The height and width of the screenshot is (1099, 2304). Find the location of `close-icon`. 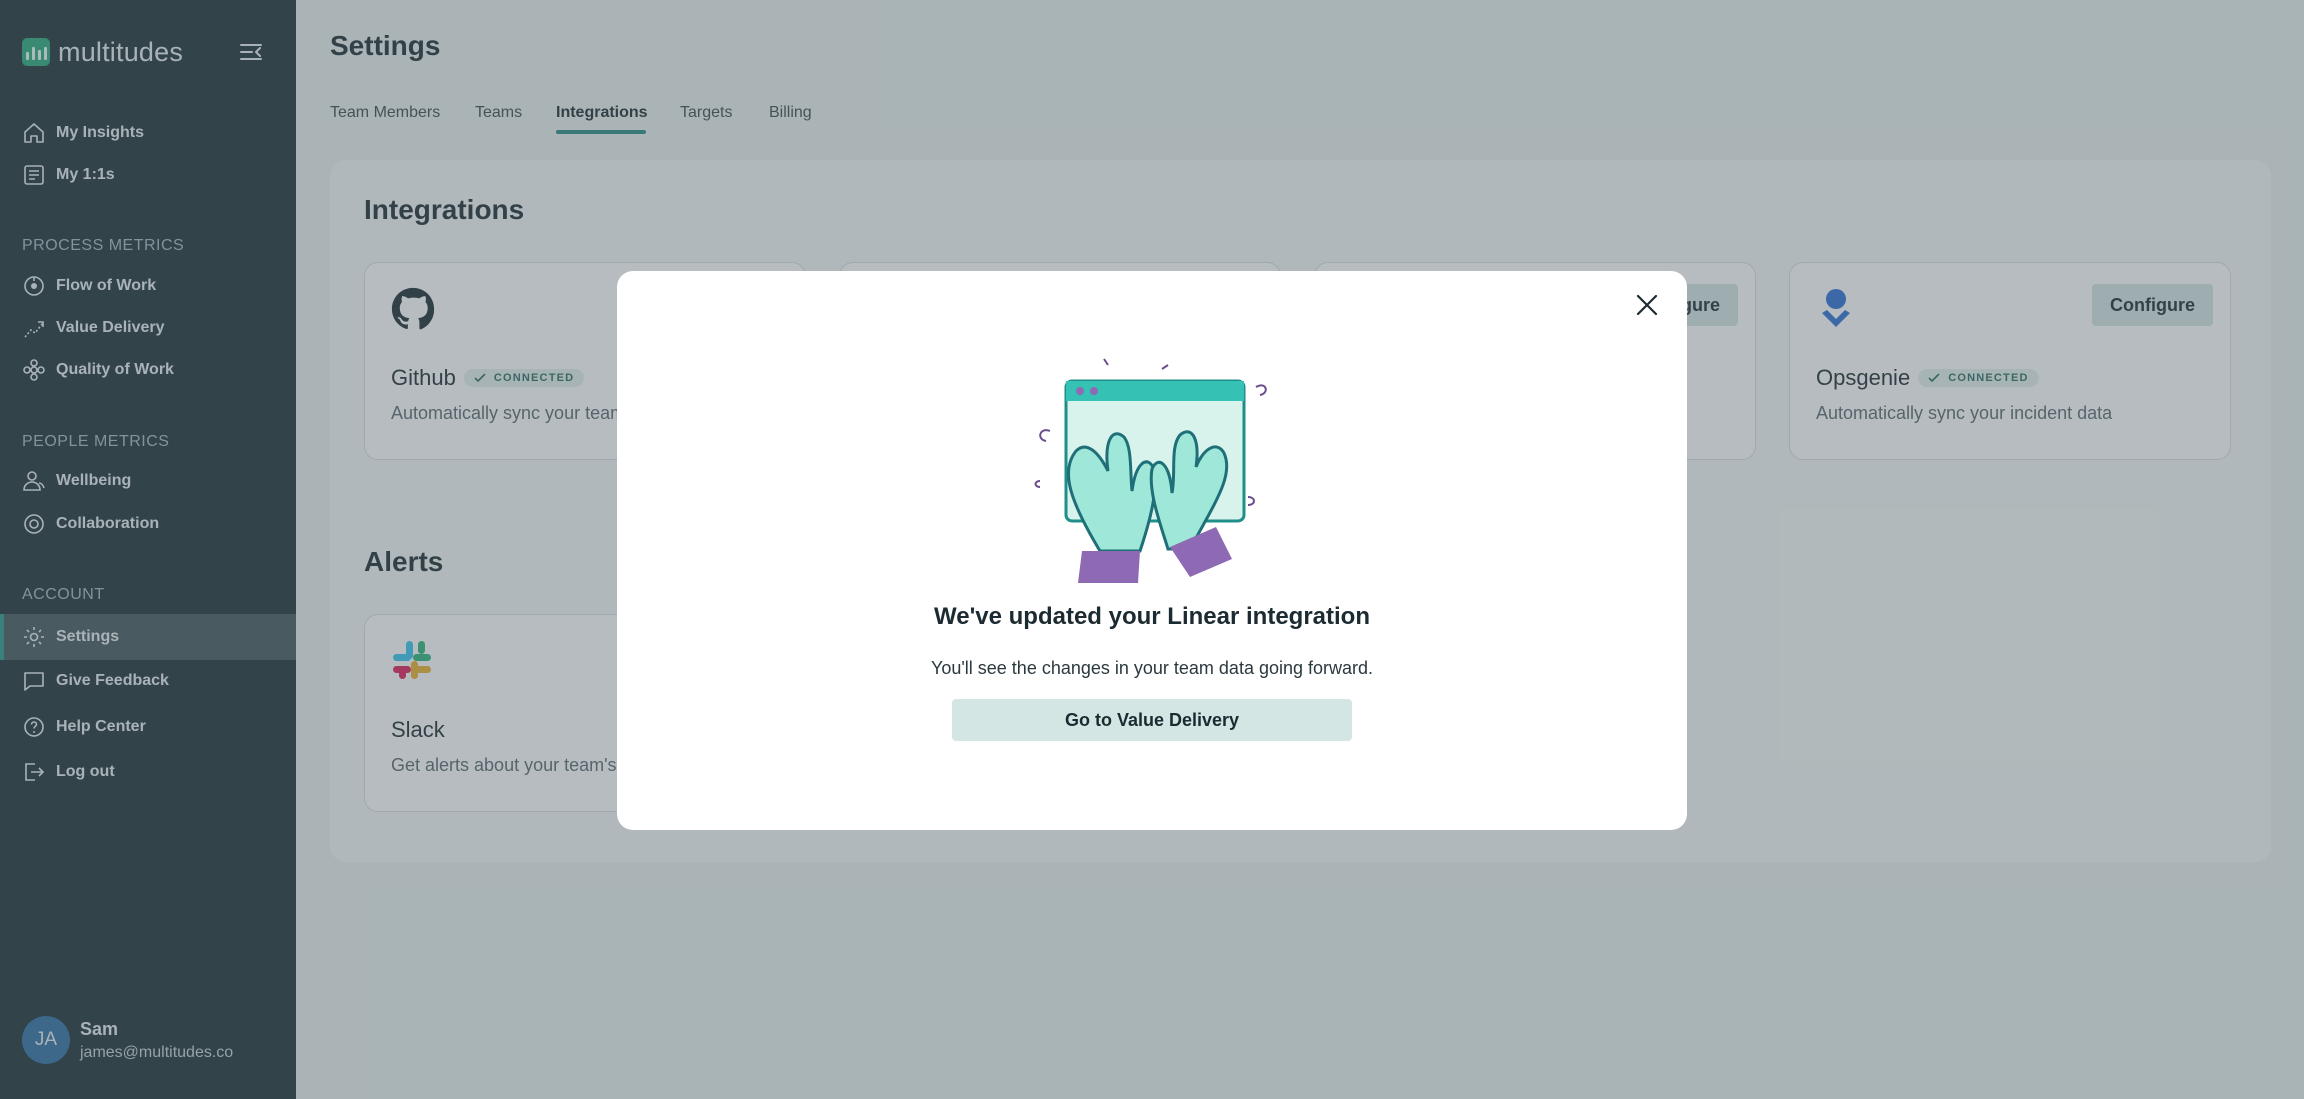

close-icon is located at coordinates (1647, 305).